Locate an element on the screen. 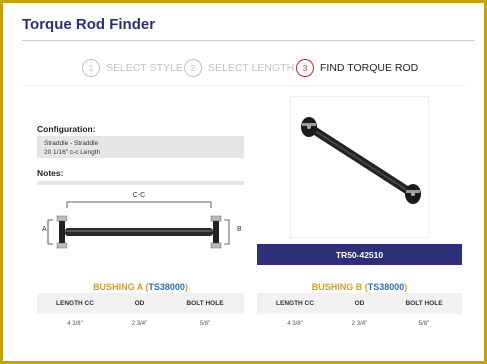  torque-rod-side-view is located at coordinates (139, 232).